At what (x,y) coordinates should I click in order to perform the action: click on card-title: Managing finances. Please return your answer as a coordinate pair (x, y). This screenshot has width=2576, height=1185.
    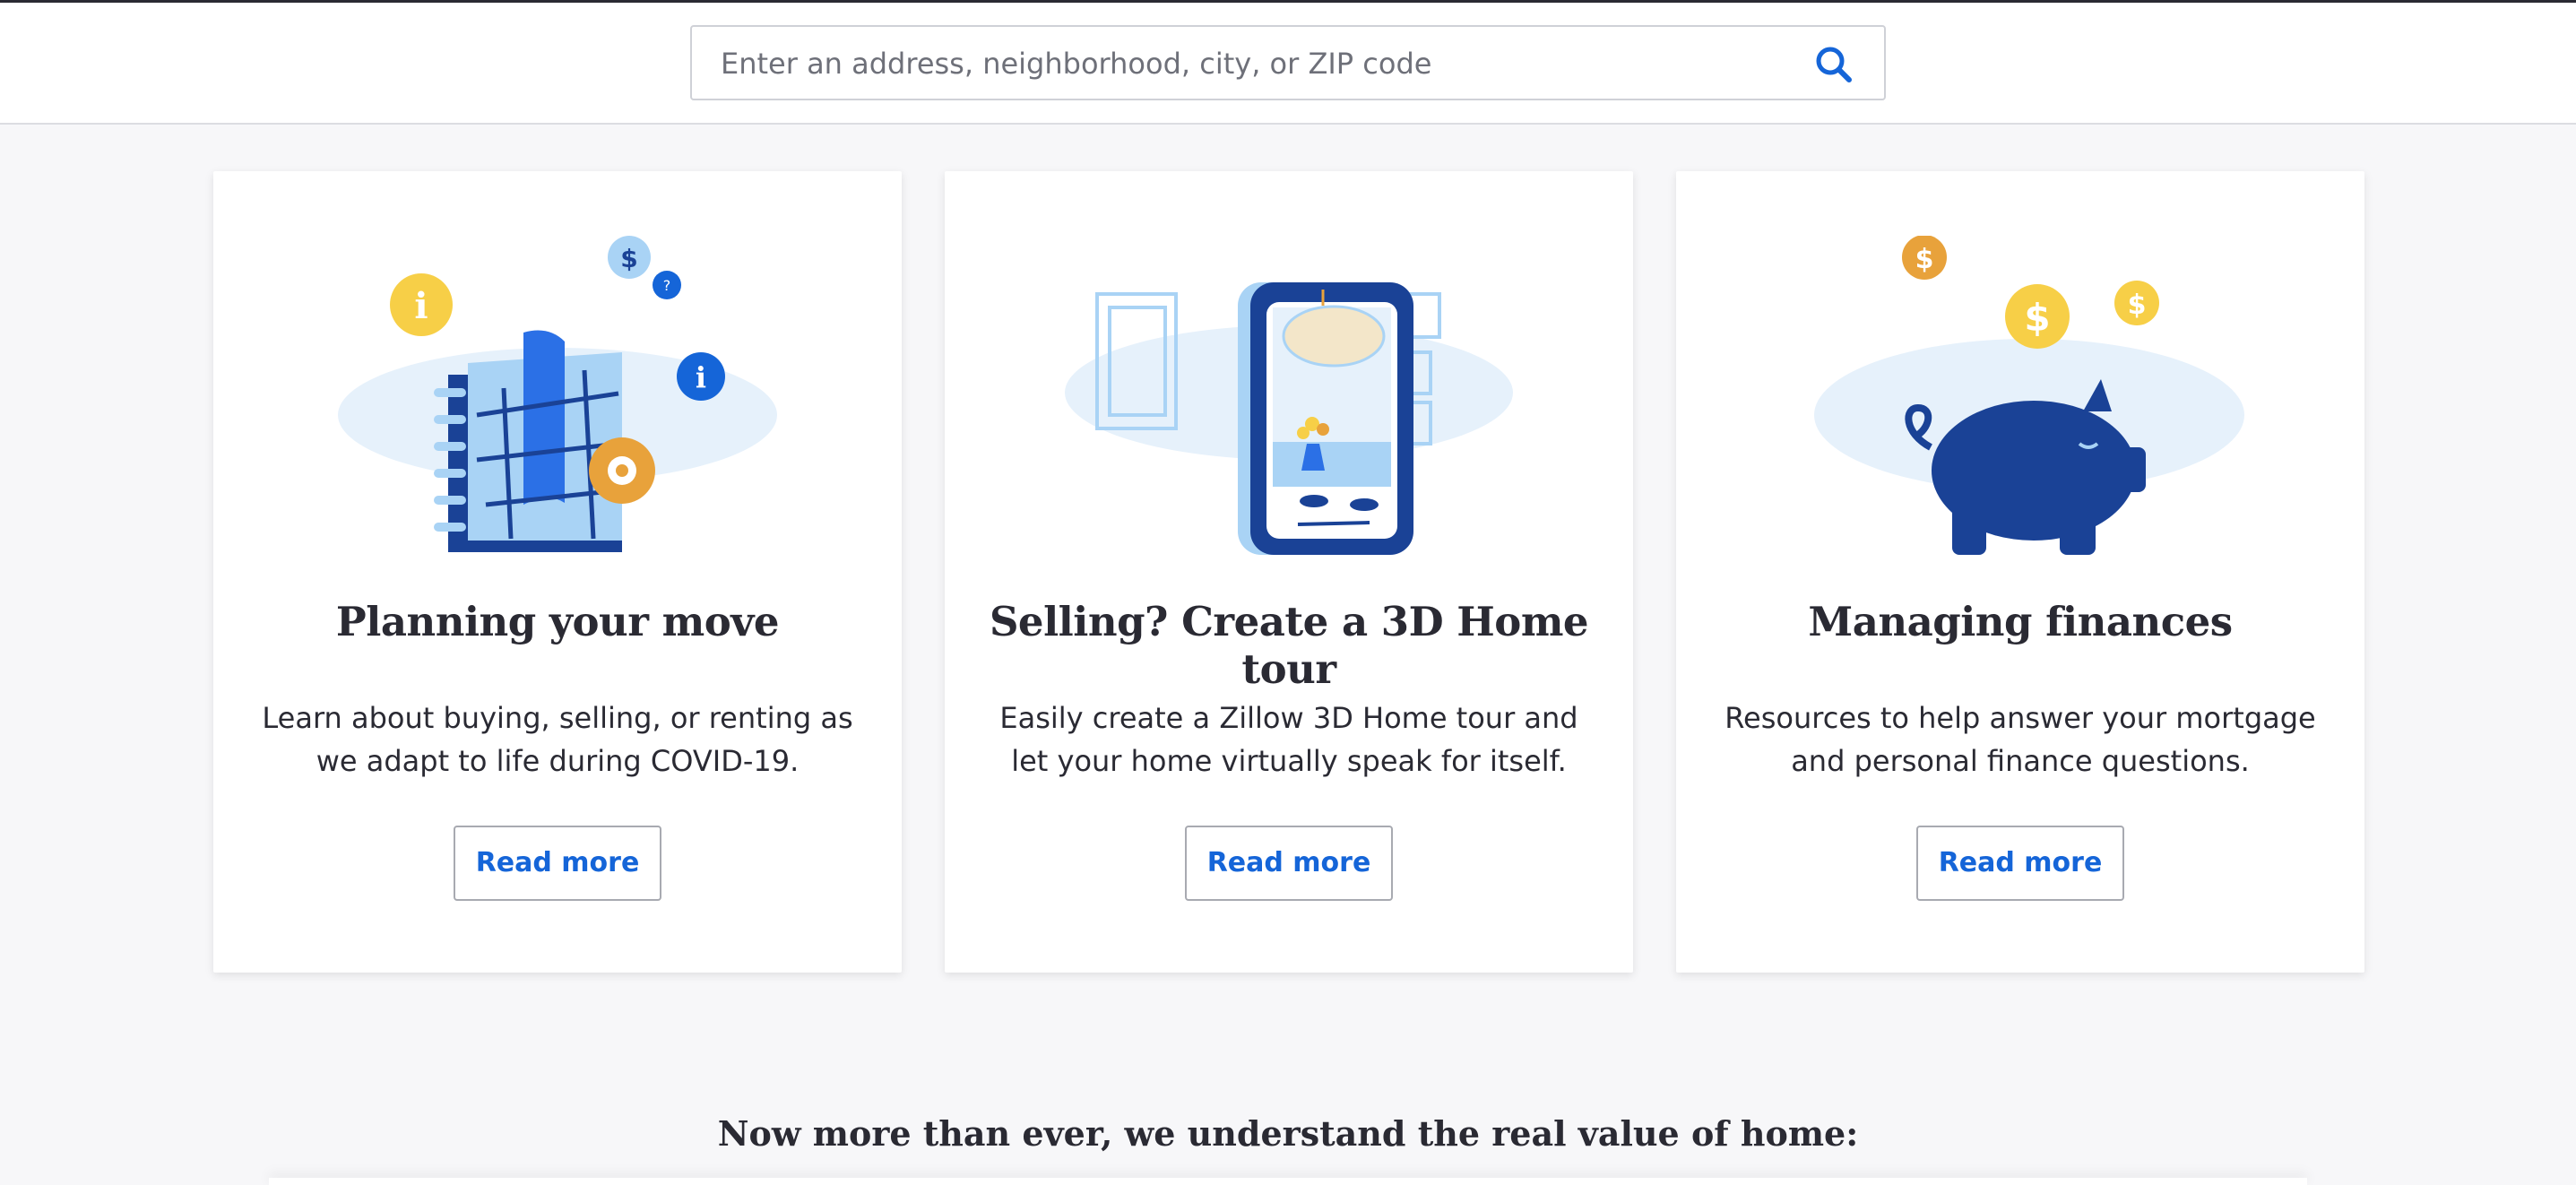
    Looking at the image, I should click on (2020, 621).